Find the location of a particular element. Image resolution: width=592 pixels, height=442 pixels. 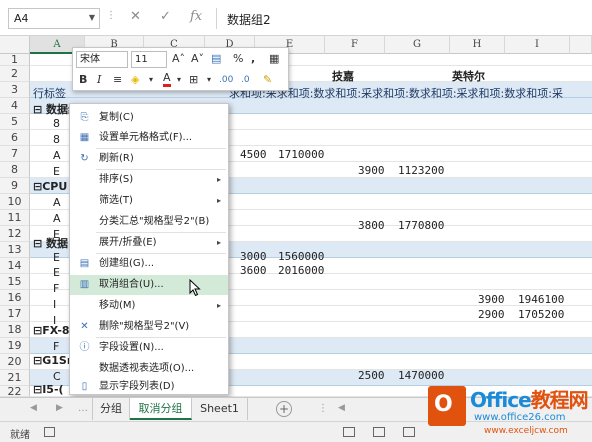

name-box: A4 ▼ is located at coordinates (54, 18).